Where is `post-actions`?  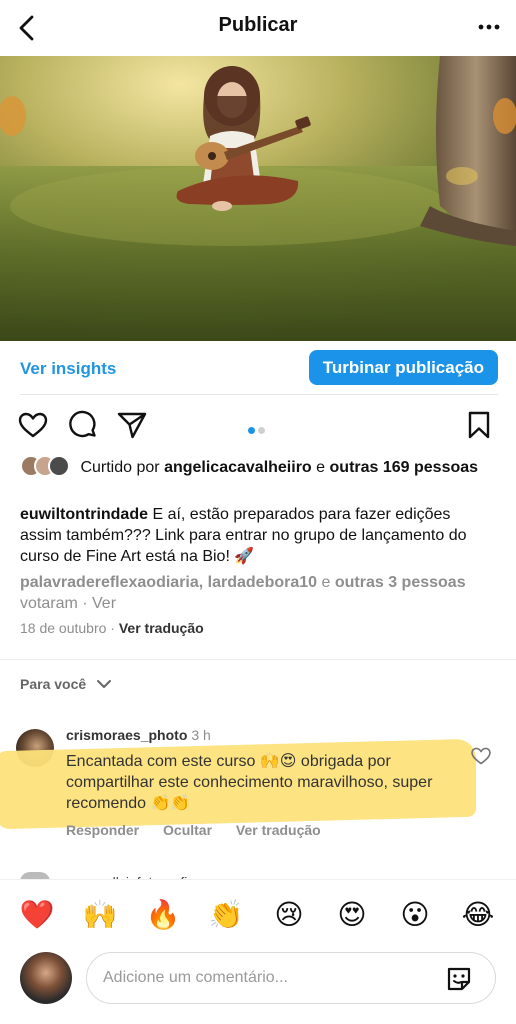
post-actions is located at coordinates (258, 426).